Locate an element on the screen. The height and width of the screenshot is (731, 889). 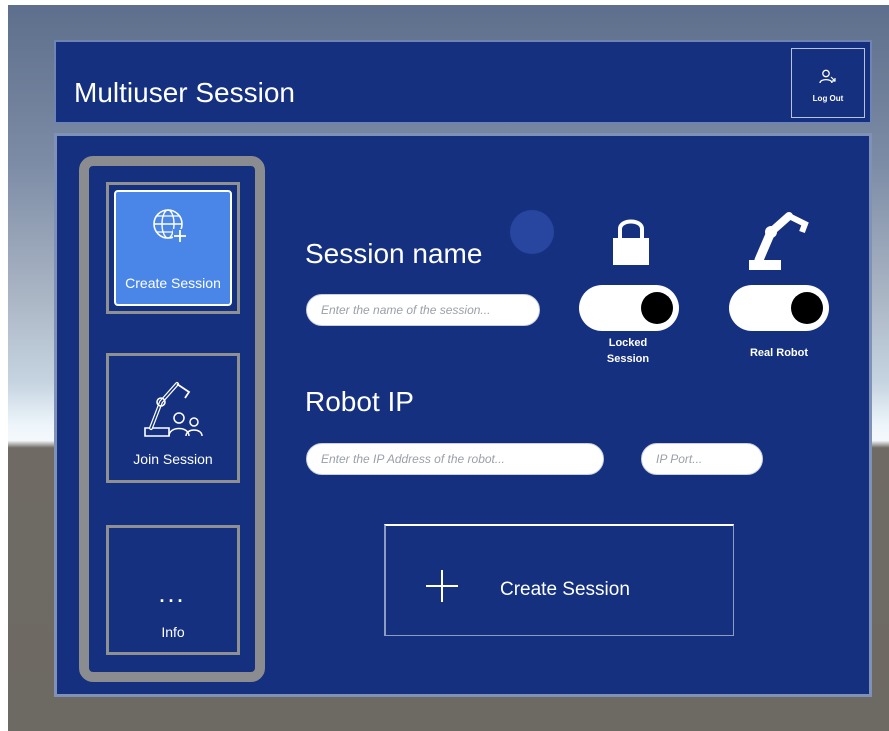
real-robot-toggle is located at coordinates (779, 308).